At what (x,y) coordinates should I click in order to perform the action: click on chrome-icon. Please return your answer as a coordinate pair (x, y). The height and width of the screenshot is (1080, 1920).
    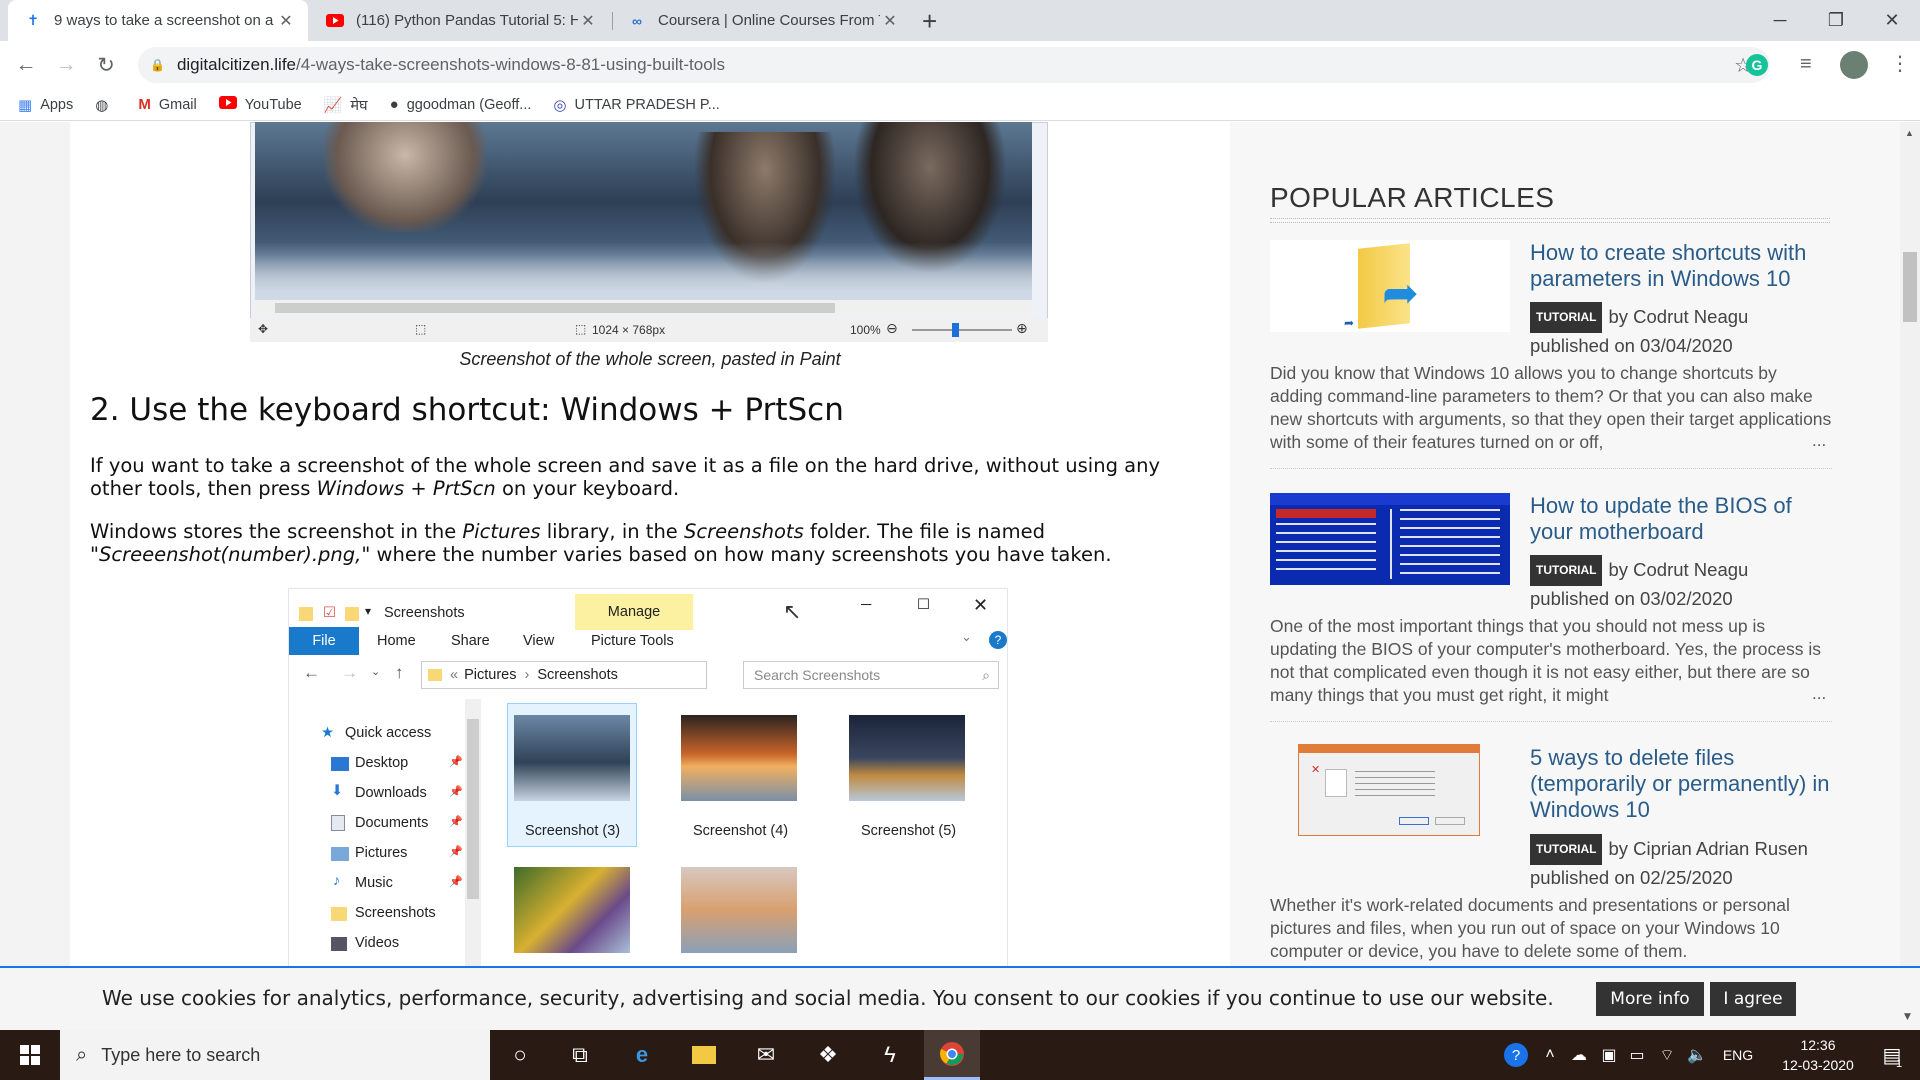
    Looking at the image, I should click on (952, 1055).